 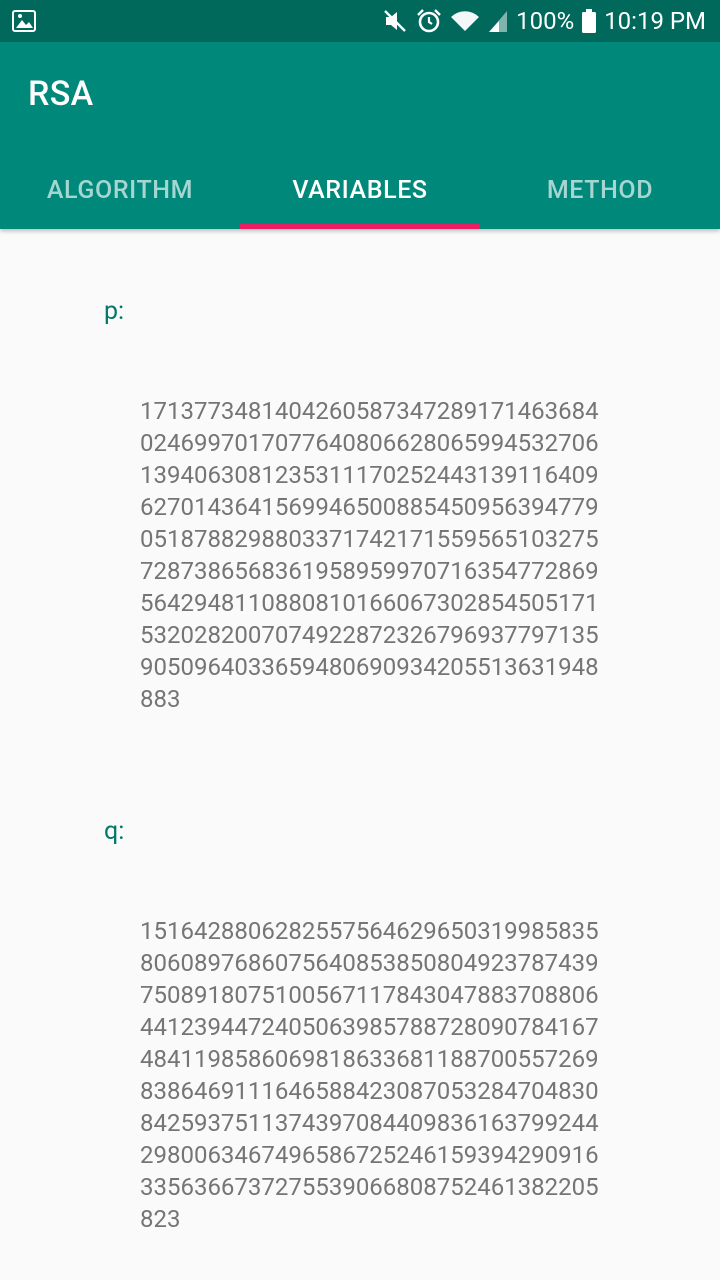 I want to click on app-bar: RSA ALGORITHM VARIABLES METHOD, so click(x=360, y=135).